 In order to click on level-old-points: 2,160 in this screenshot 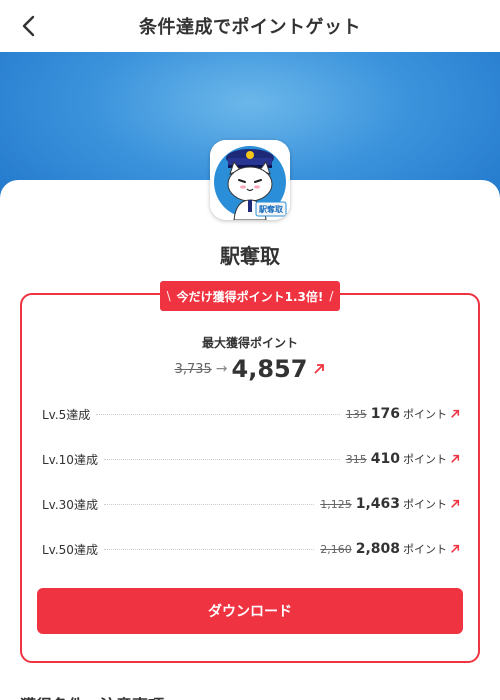, I will do `click(336, 549)`.